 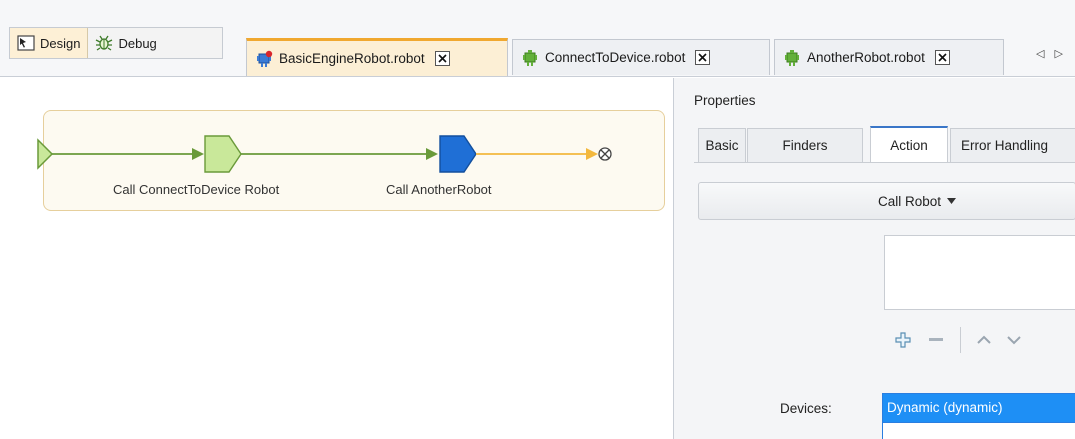 I want to click on design-mode-button: Design, so click(x=49, y=43).